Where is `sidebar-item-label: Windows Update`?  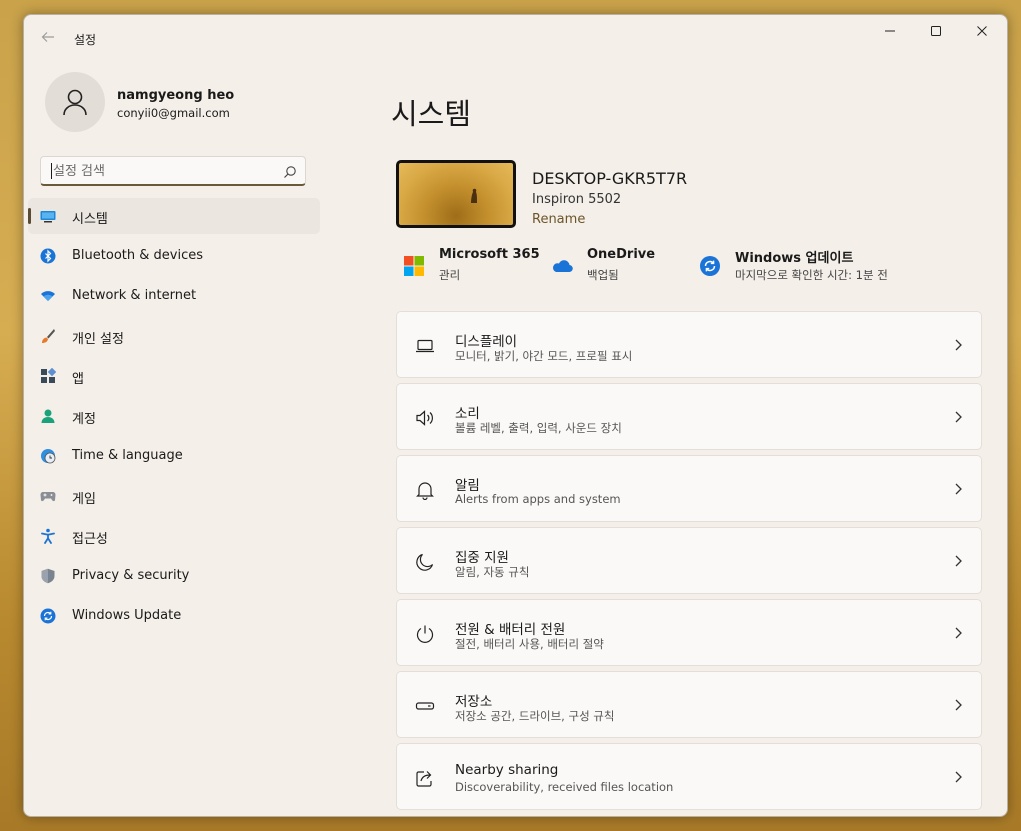
sidebar-item-label: Windows Update is located at coordinates (127, 615).